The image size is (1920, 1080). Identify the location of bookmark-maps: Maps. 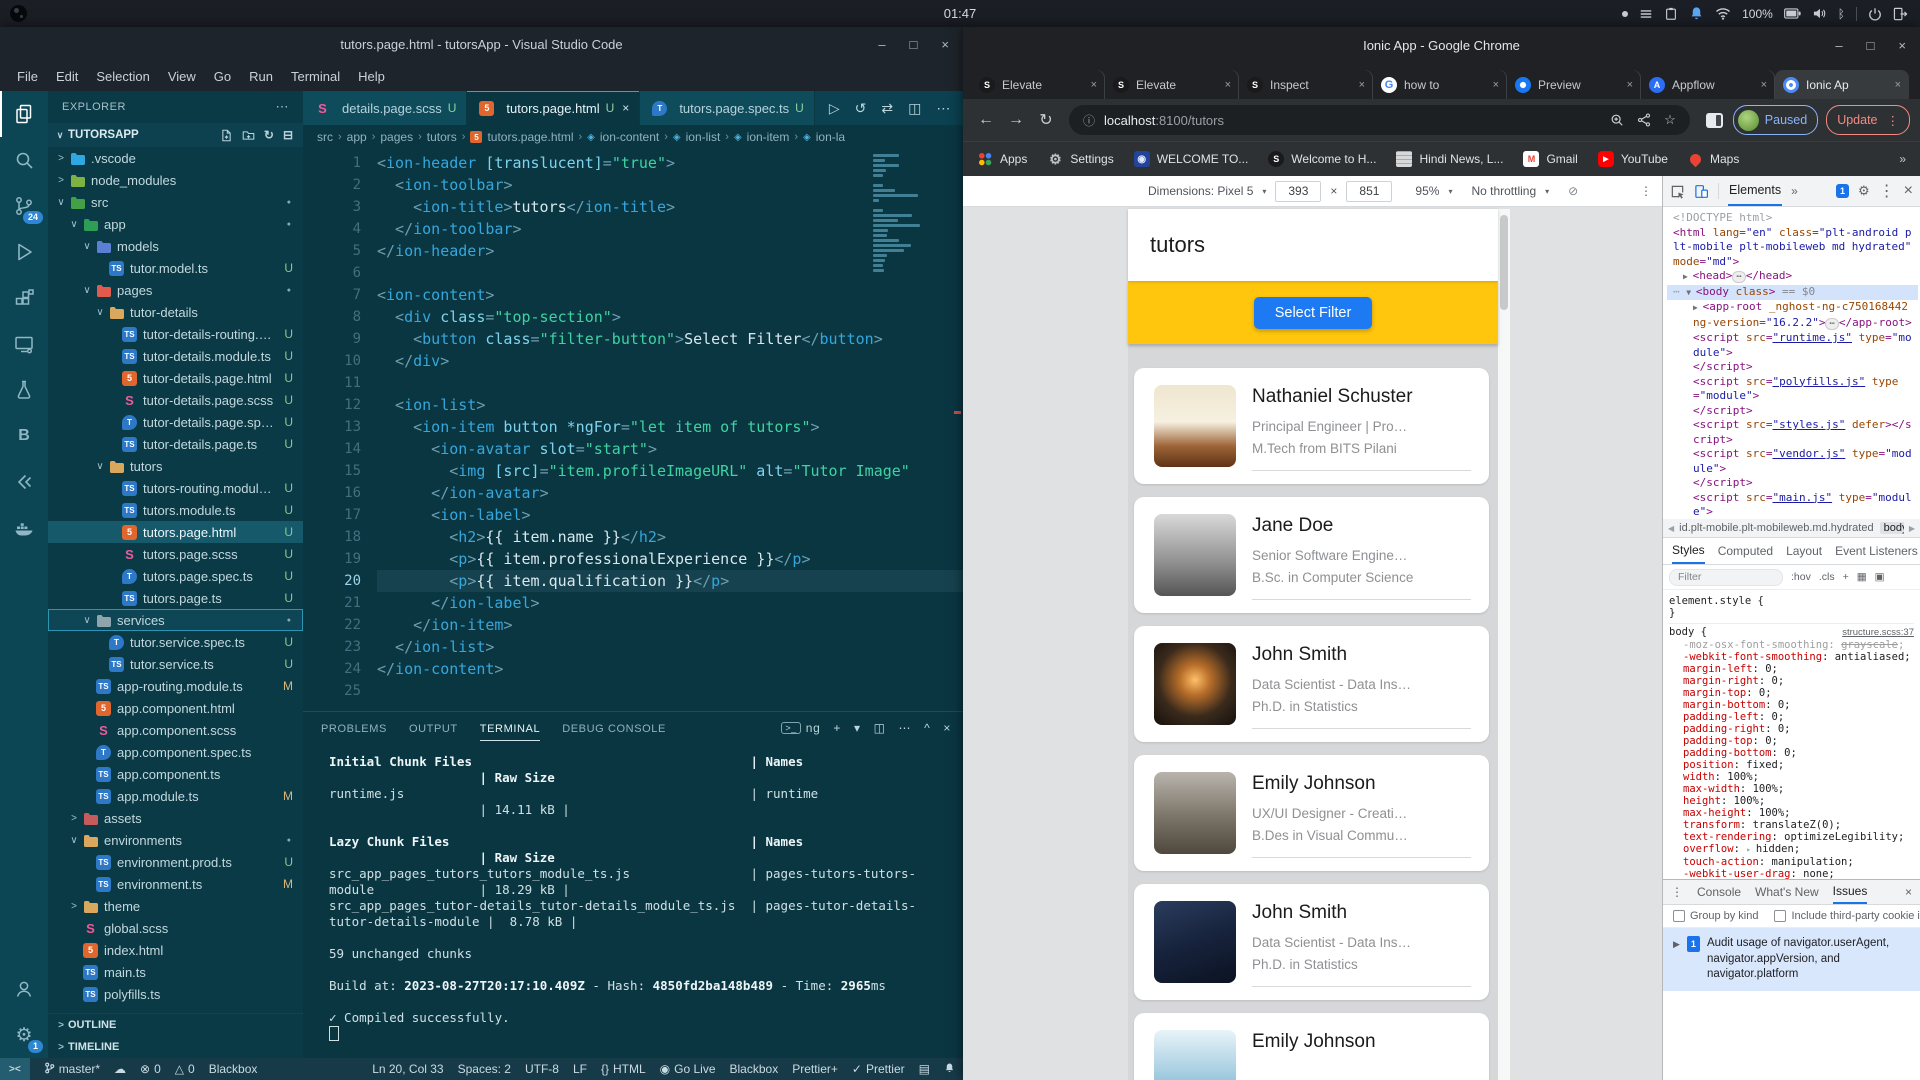
(1713, 159).